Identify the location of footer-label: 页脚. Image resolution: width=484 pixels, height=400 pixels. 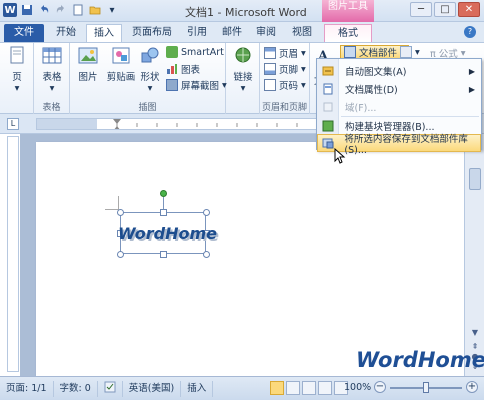
(289, 70).